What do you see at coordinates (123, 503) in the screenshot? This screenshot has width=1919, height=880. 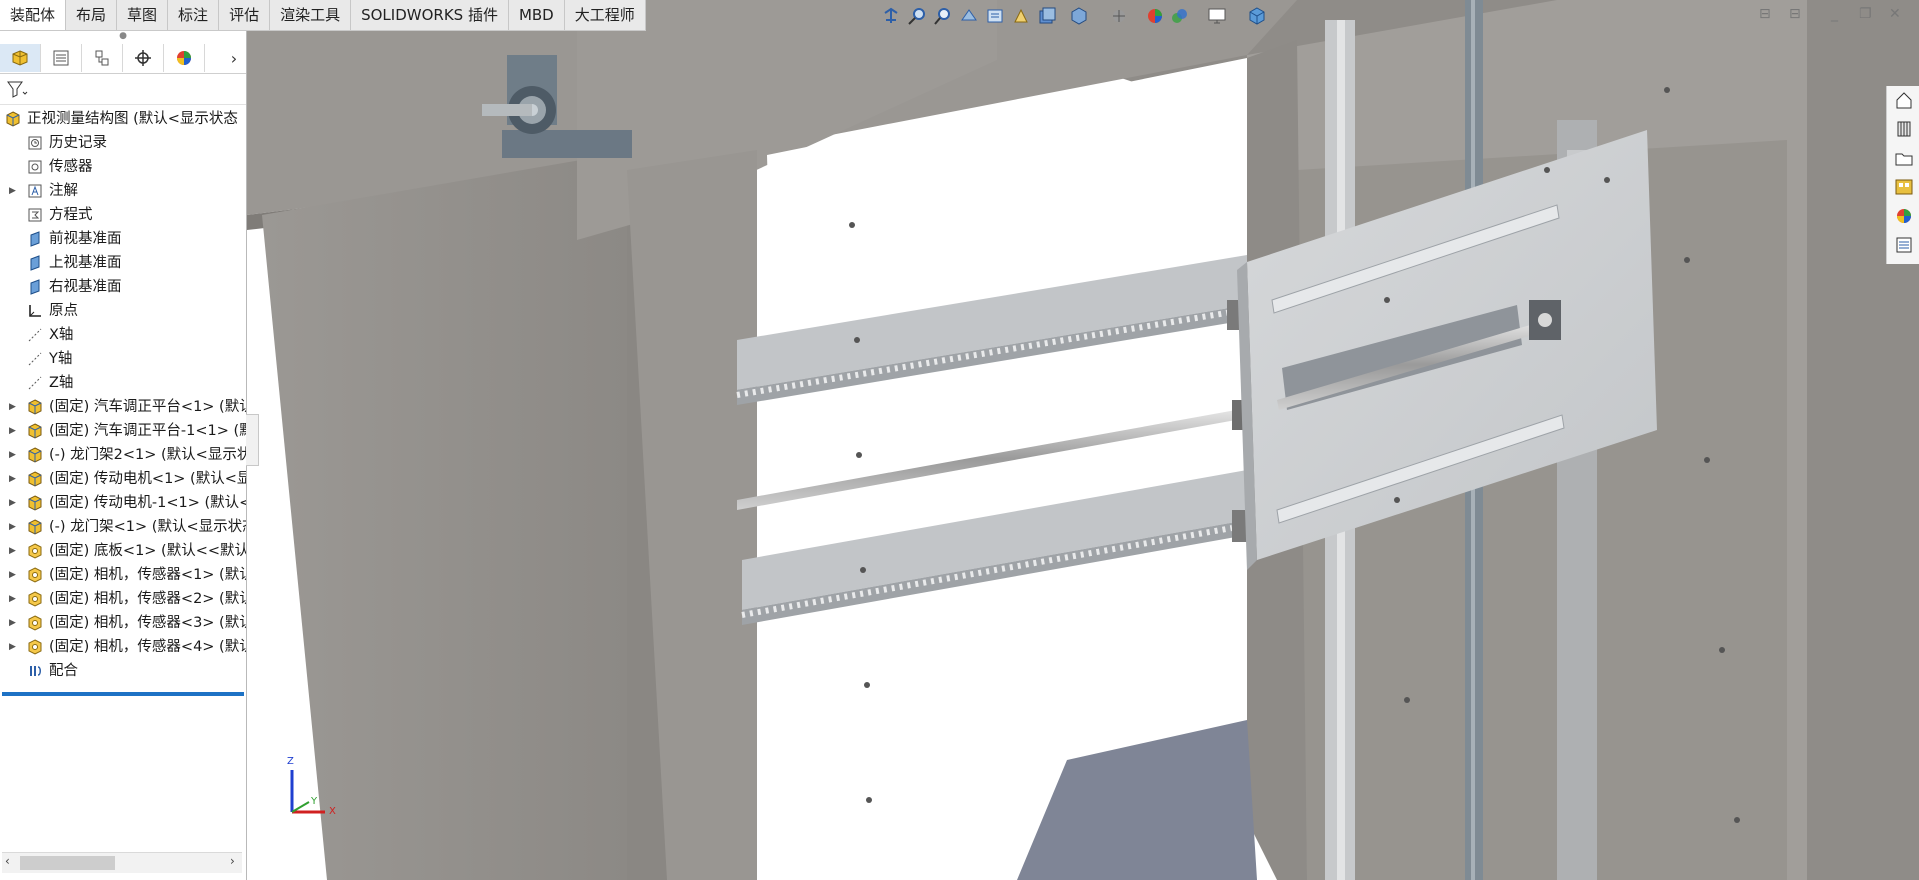 I see `tree-item: ▶ (固定) 传动电机-1<1> (默认<` at bounding box center [123, 503].